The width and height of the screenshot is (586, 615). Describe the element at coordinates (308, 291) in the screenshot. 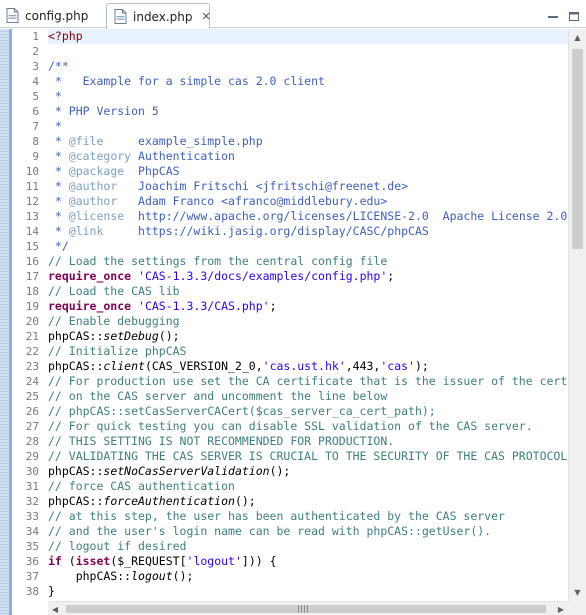

I see `code-line: // Load the CAS lib` at that location.